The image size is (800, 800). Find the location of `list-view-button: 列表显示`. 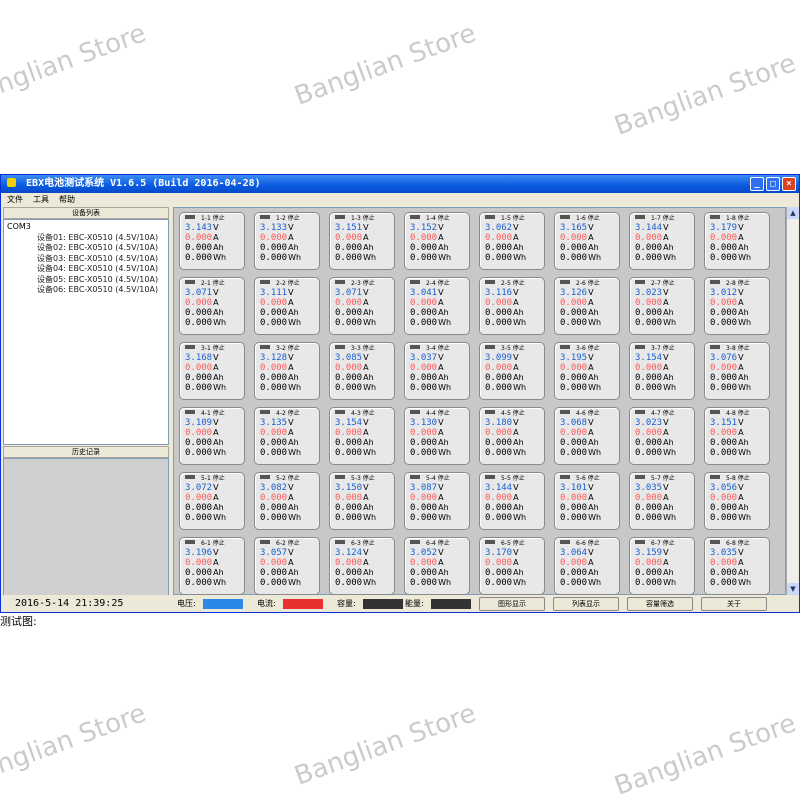

list-view-button: 列表显示 is located at coordinates (586, 604).